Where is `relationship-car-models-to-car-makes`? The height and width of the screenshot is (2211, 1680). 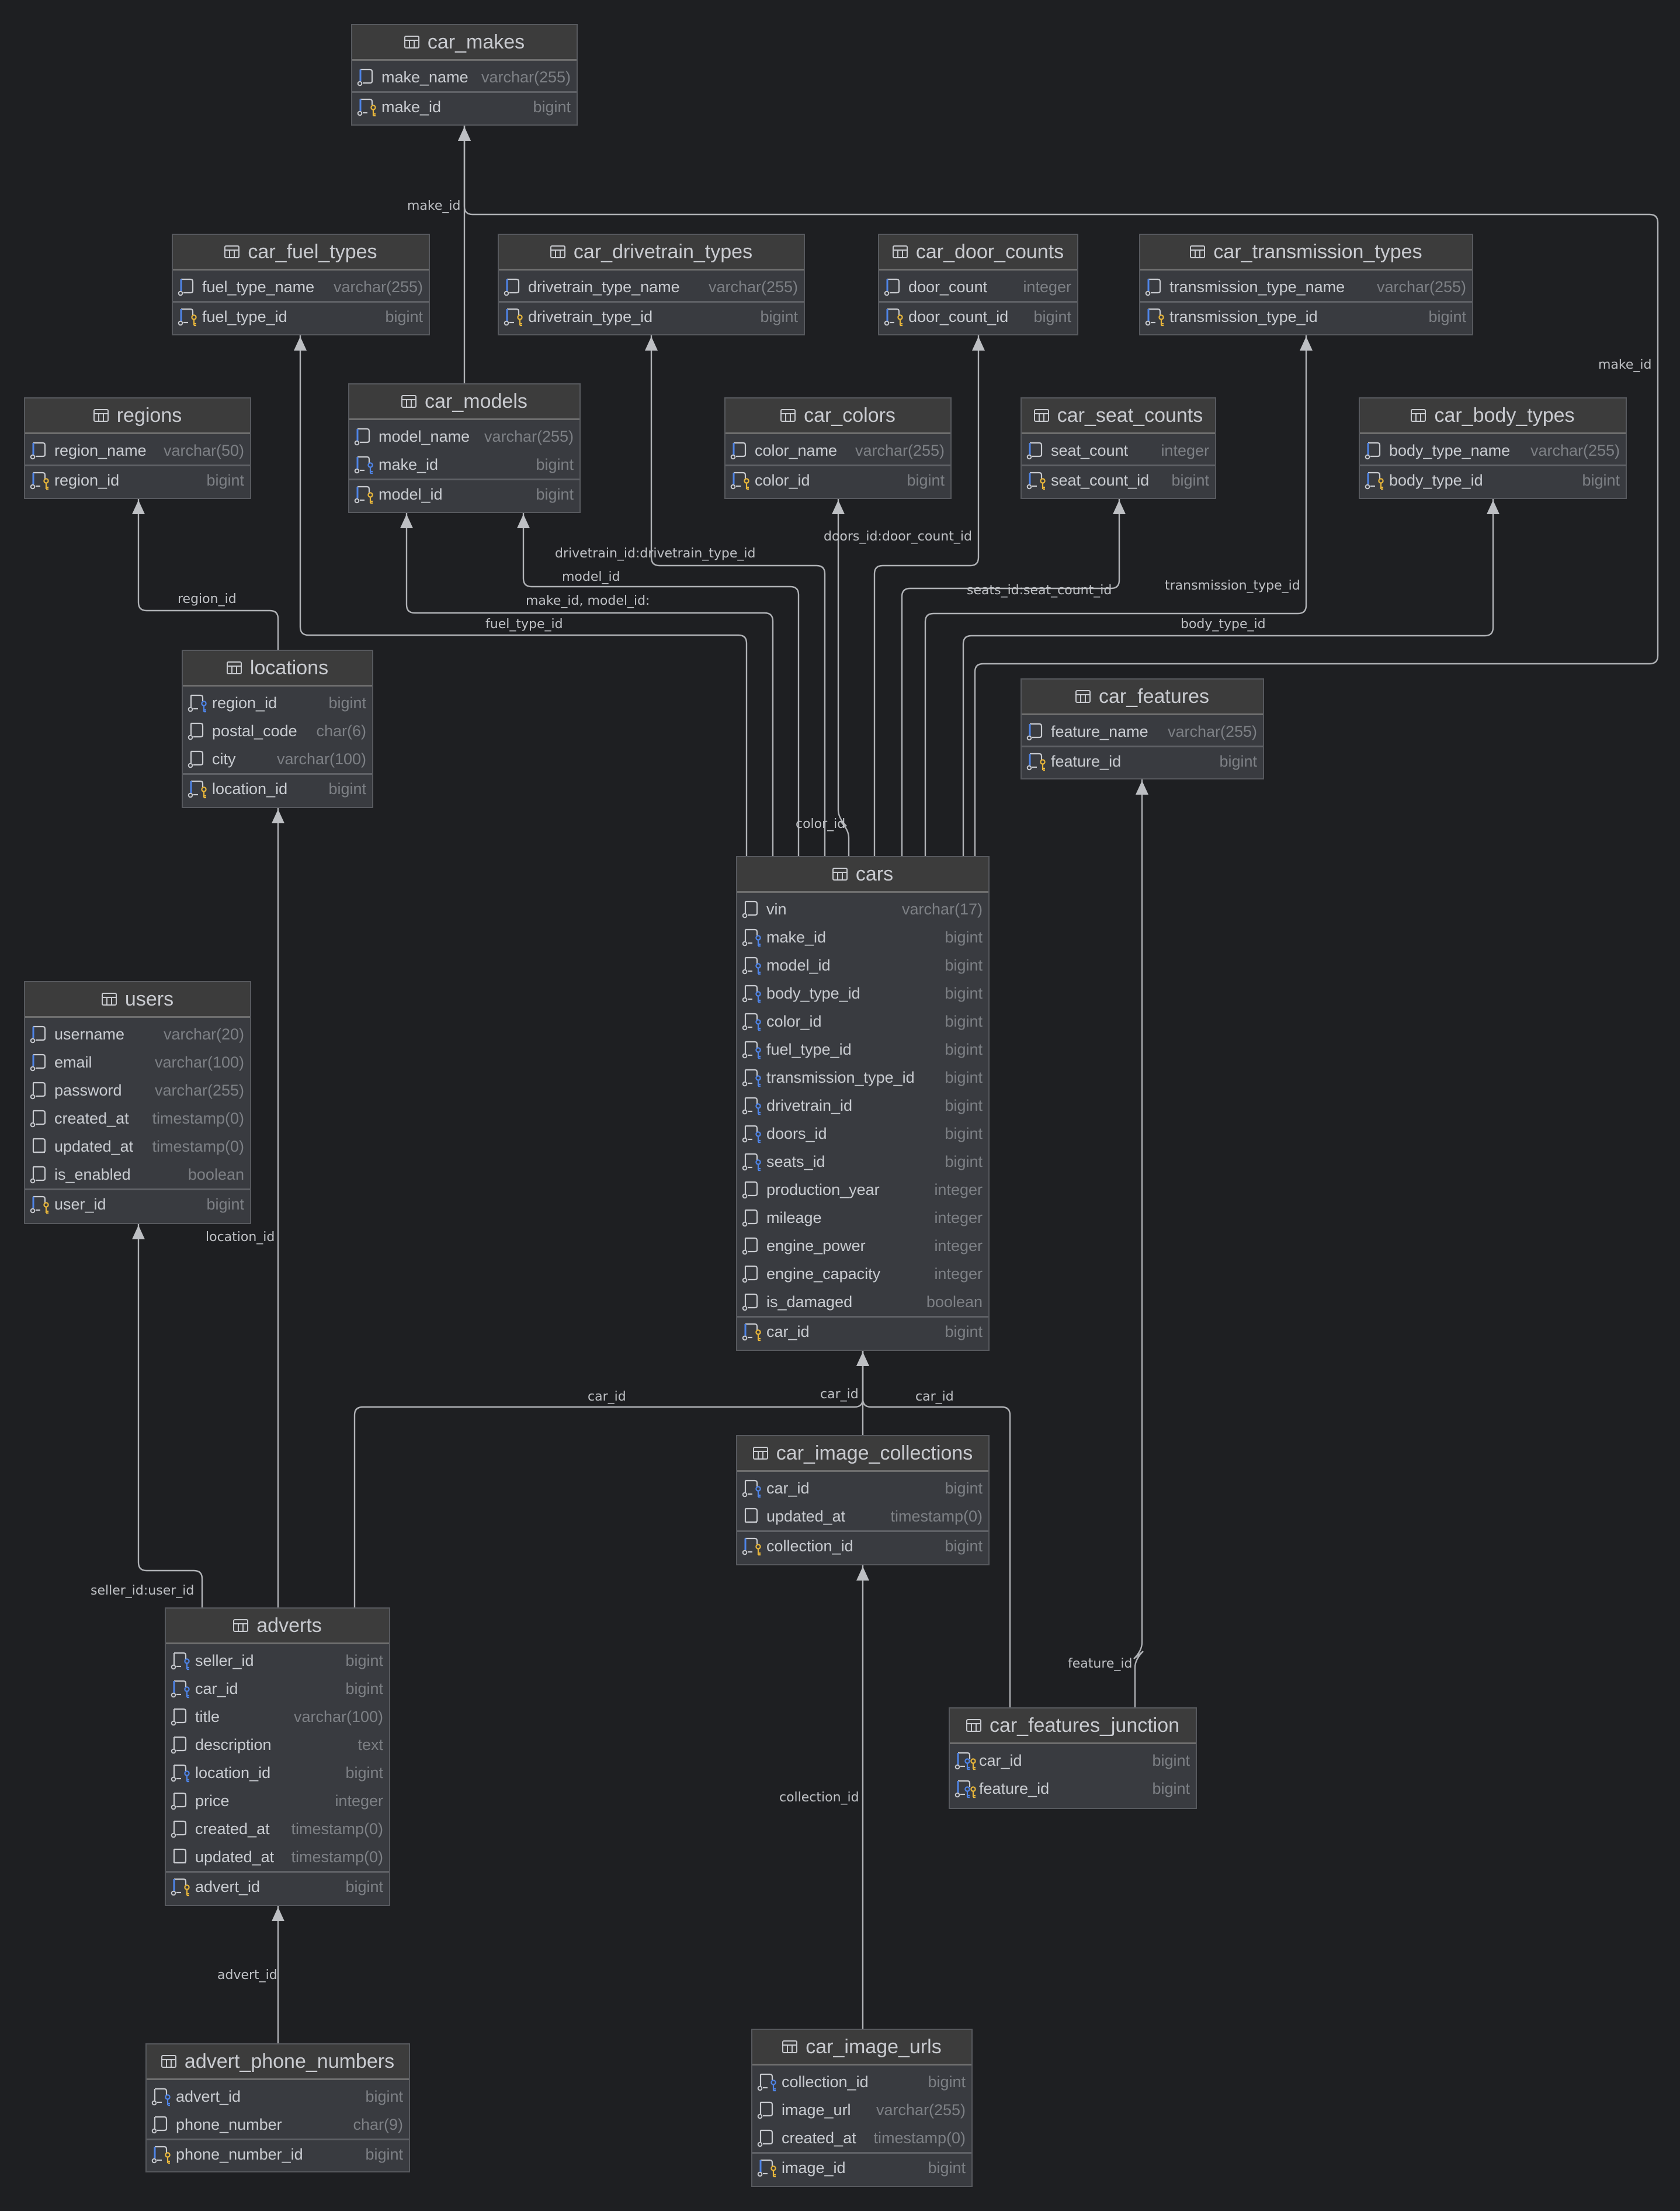 relationship-car-models-to-car-makes is located at coordinates (464, 255).